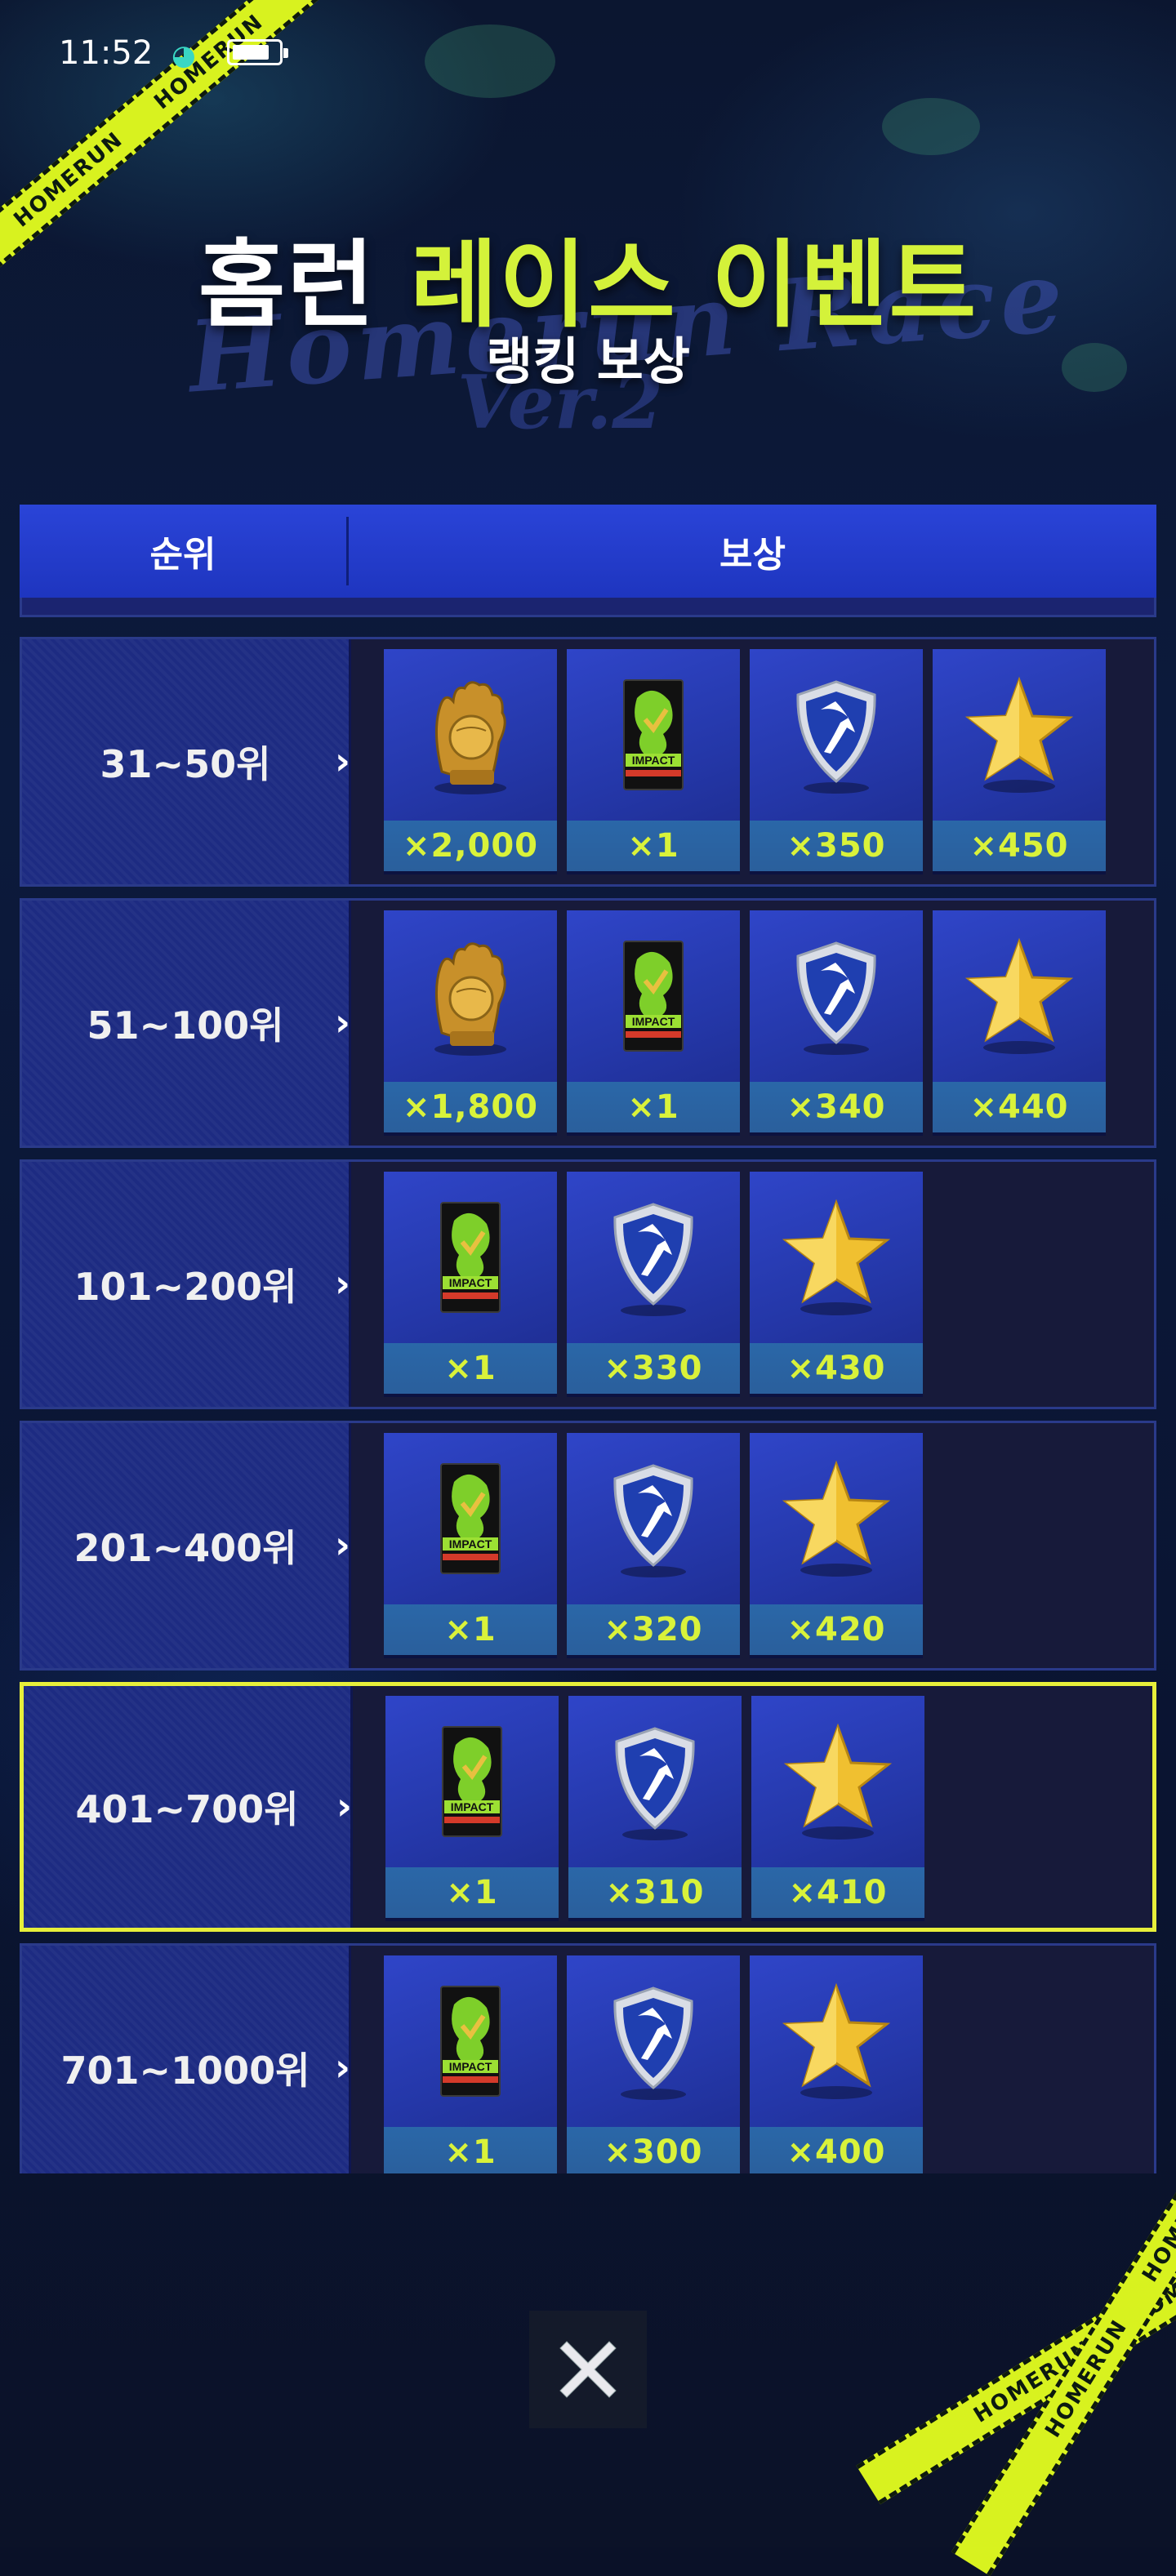 The height and width of the screenshot is (2576, 1176). I want to click on close-icon, so click(588, 2369).